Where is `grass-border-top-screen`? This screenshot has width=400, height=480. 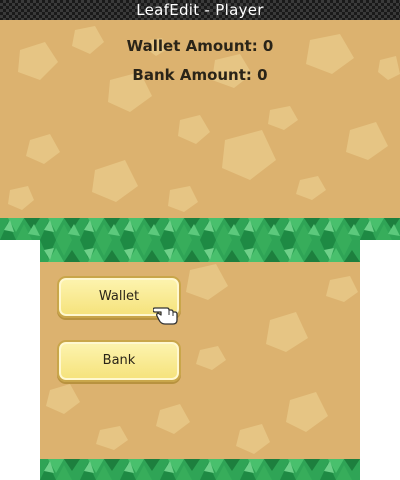 grass-border-top-screen is located at coordinates (200, 229).